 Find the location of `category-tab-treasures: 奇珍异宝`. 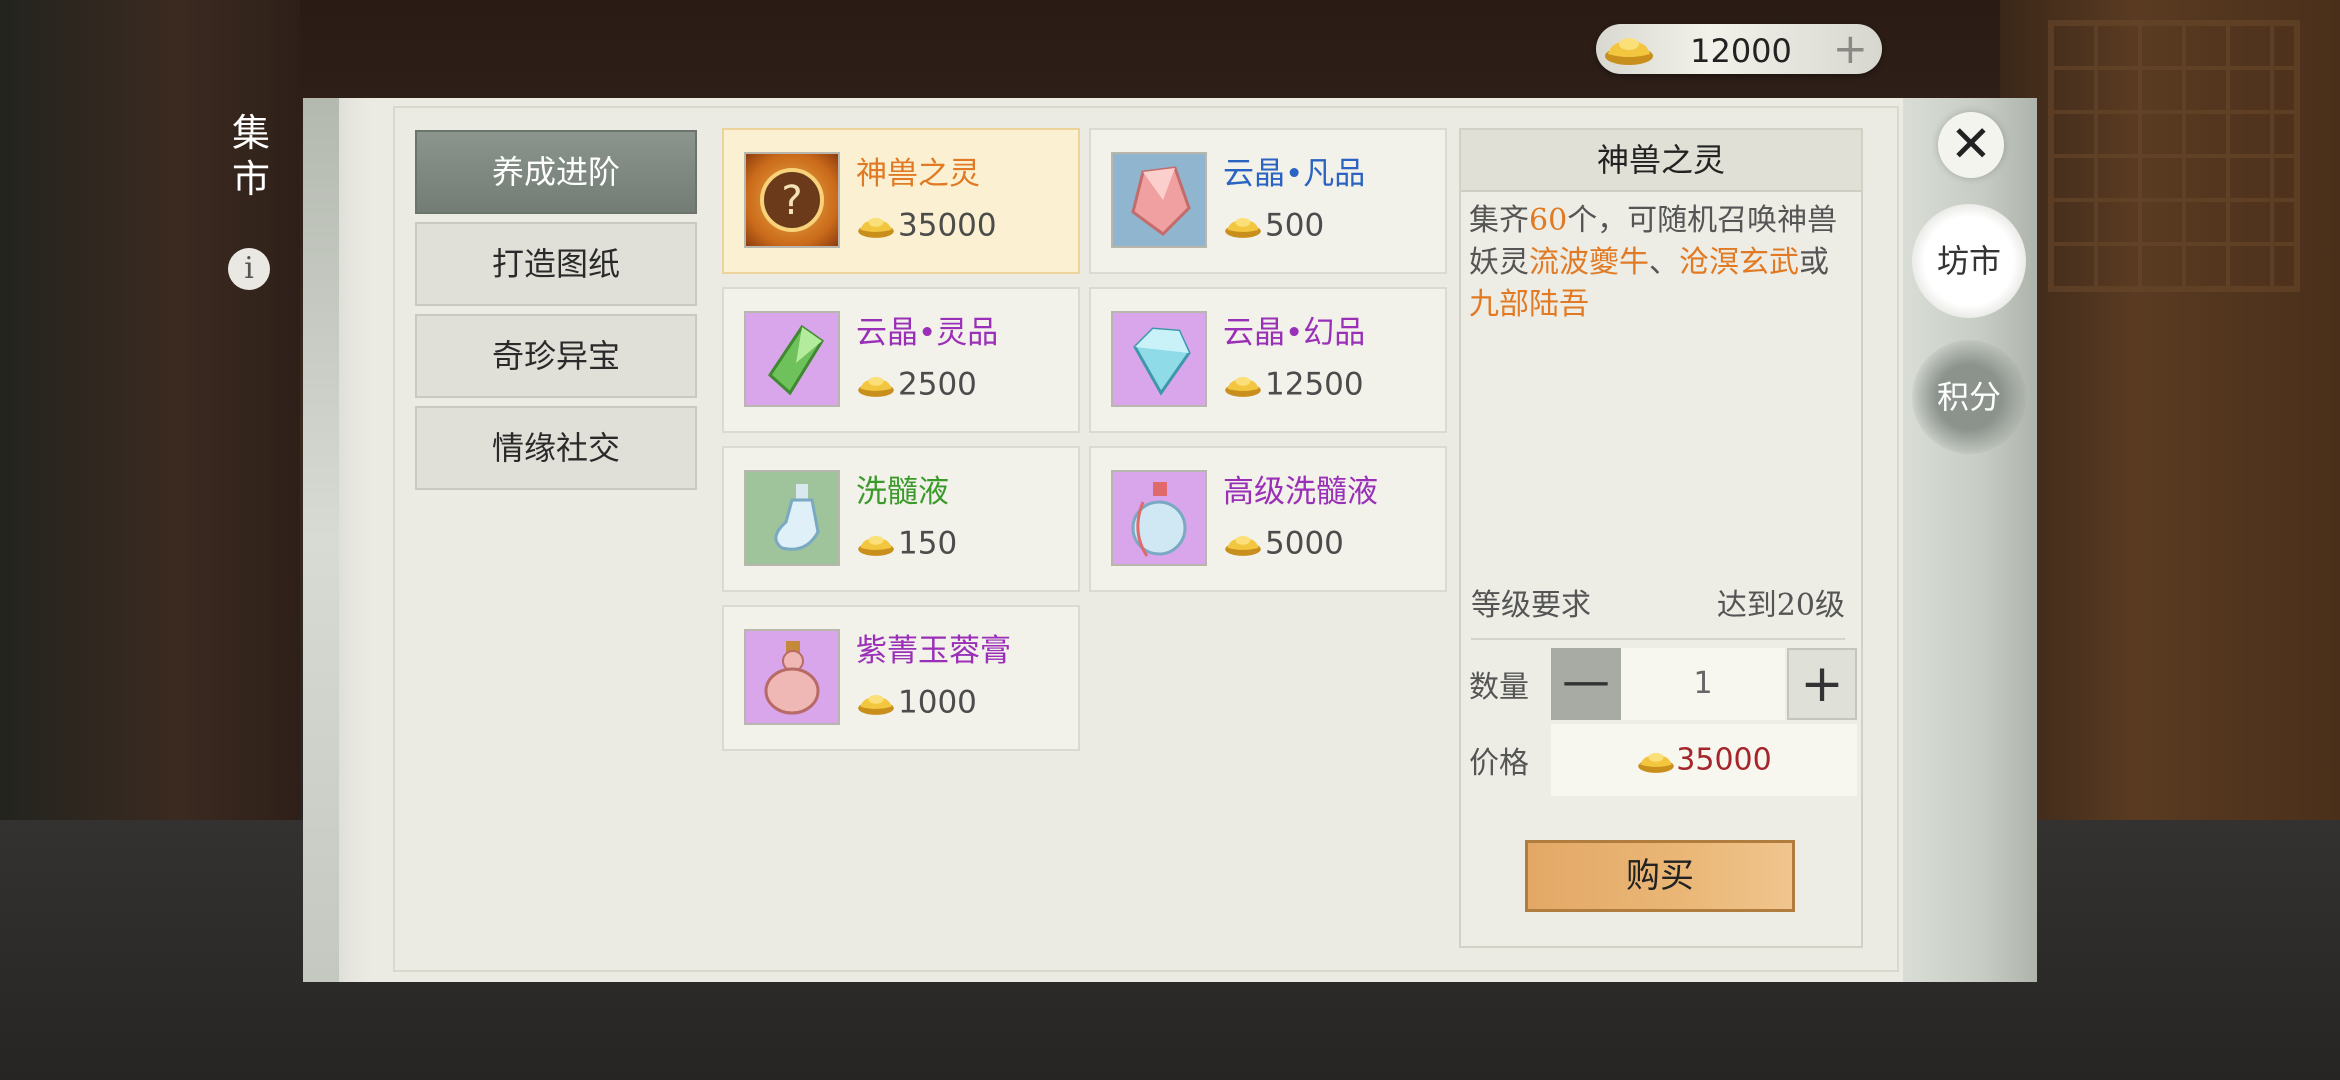

category-tab-treasures: 奇珍异宝 is located at coordinates (556, 356).